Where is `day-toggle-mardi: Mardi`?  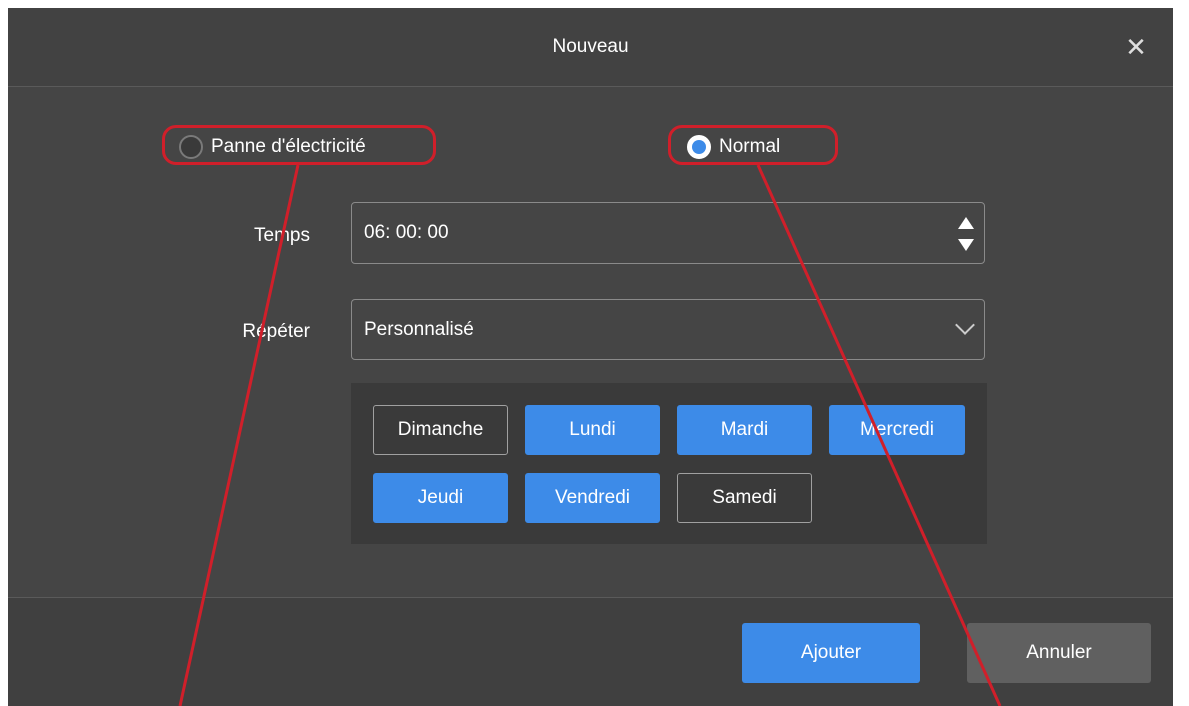 day-toggle-mardi: Mardi is located at coordinates (744, 430).